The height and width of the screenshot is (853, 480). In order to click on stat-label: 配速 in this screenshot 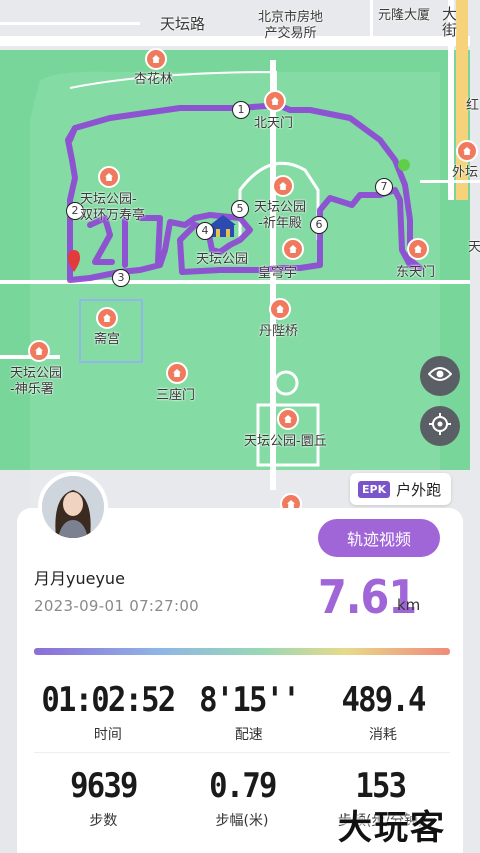, I will do `click(248, 735)`.